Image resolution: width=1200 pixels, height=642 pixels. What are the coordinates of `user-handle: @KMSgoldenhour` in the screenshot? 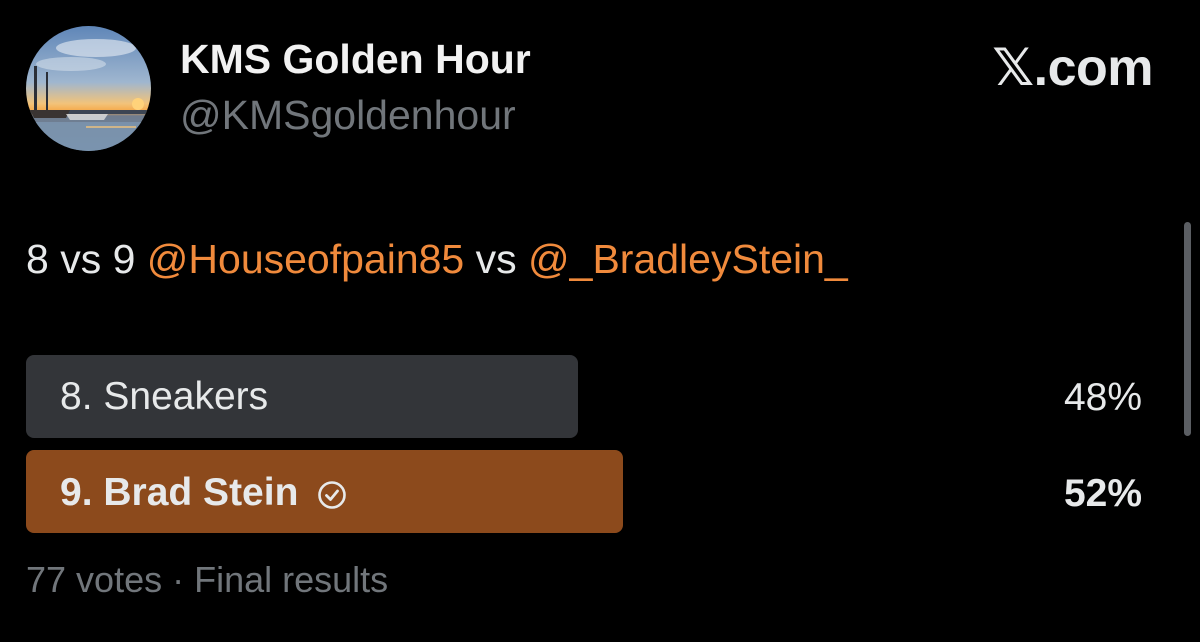 It's located at (348, 115).